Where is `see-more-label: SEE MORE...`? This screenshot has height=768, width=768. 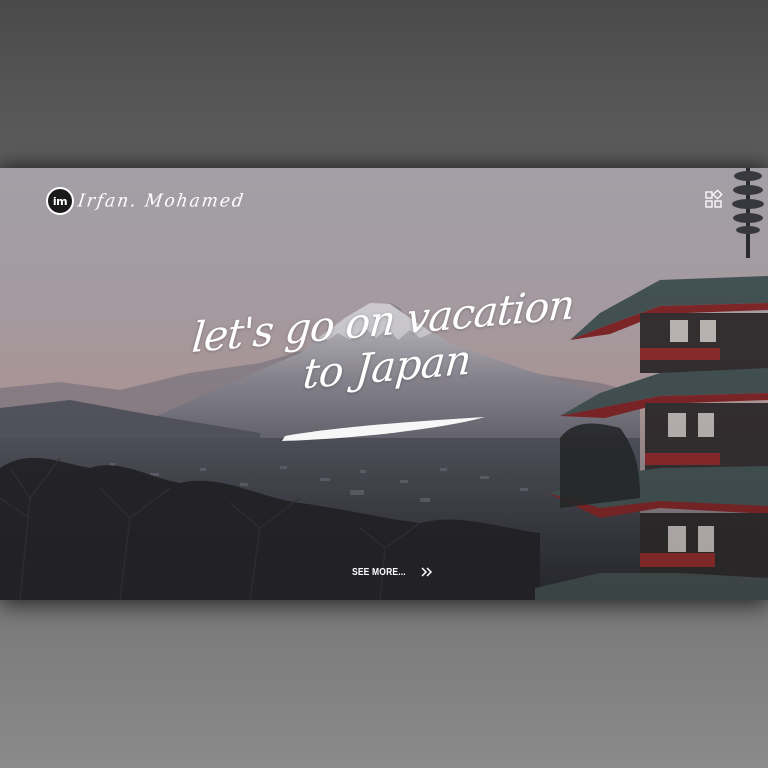 see-more-label: SEE MORE... is located at coordinates (379, 572).